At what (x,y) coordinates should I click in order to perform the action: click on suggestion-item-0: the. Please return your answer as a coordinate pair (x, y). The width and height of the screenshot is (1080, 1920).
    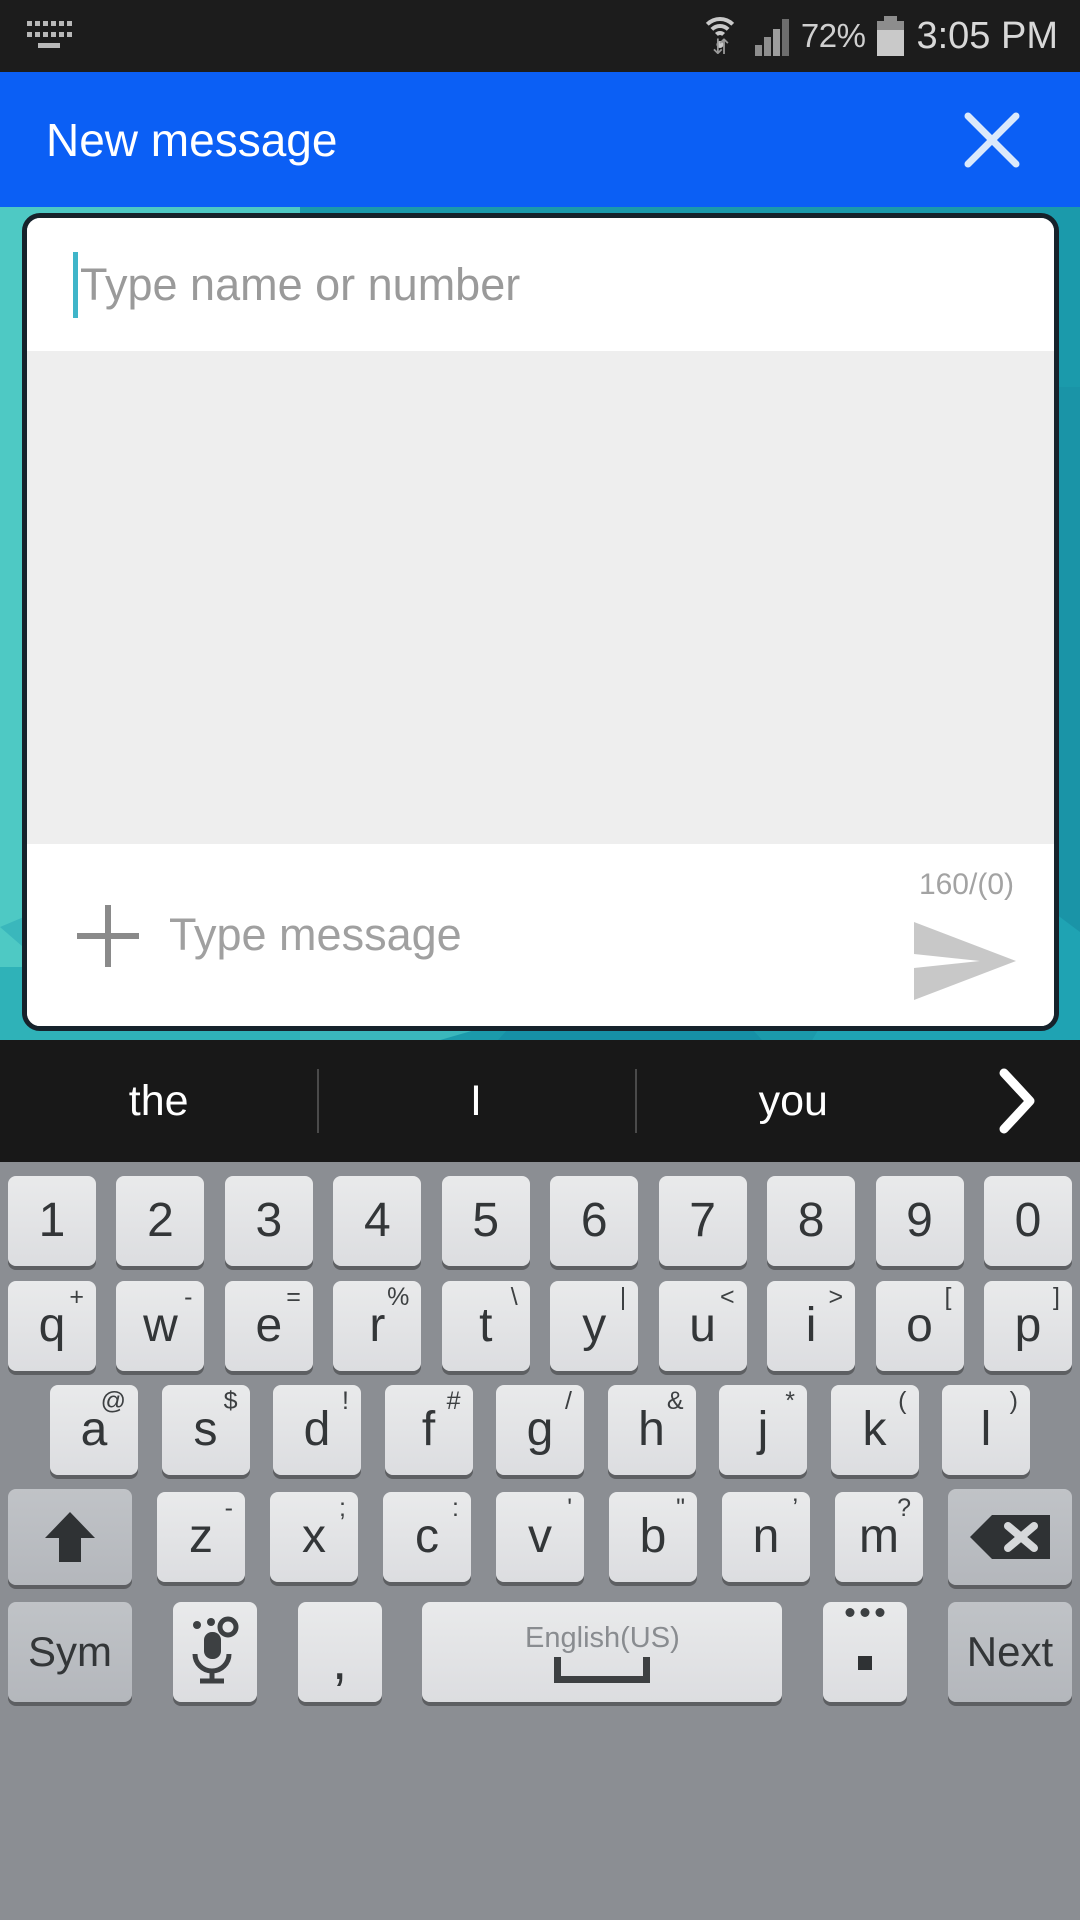
    Looking at the image, I should click on (158, 1101).